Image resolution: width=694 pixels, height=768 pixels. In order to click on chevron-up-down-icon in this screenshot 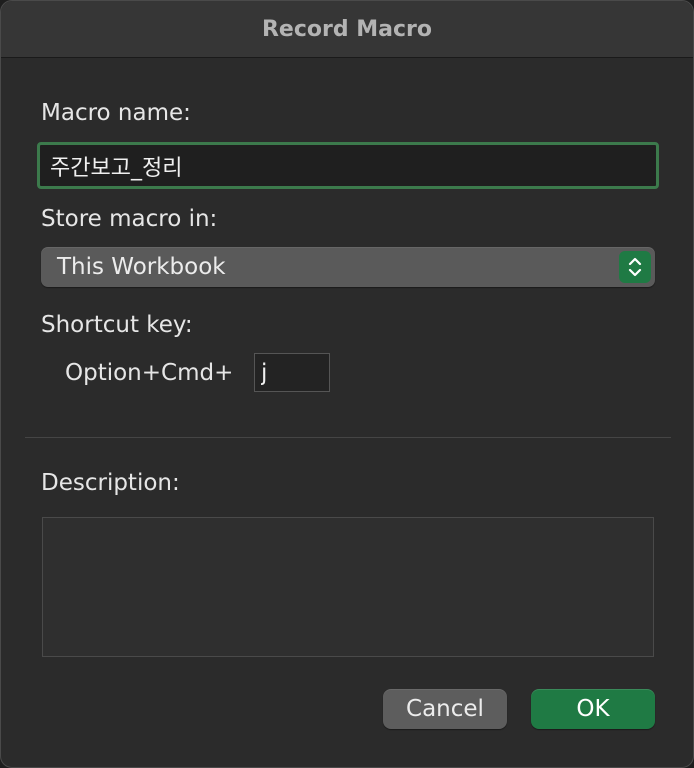, I will do `click(635, 267)`.